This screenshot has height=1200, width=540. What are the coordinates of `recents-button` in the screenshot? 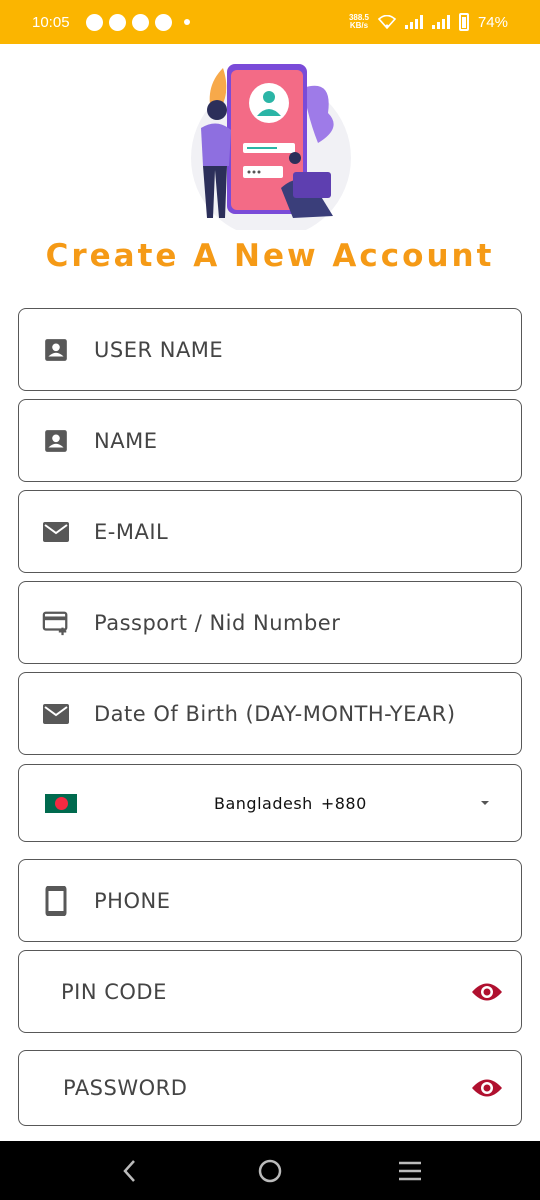 It's located at (410, 1171).